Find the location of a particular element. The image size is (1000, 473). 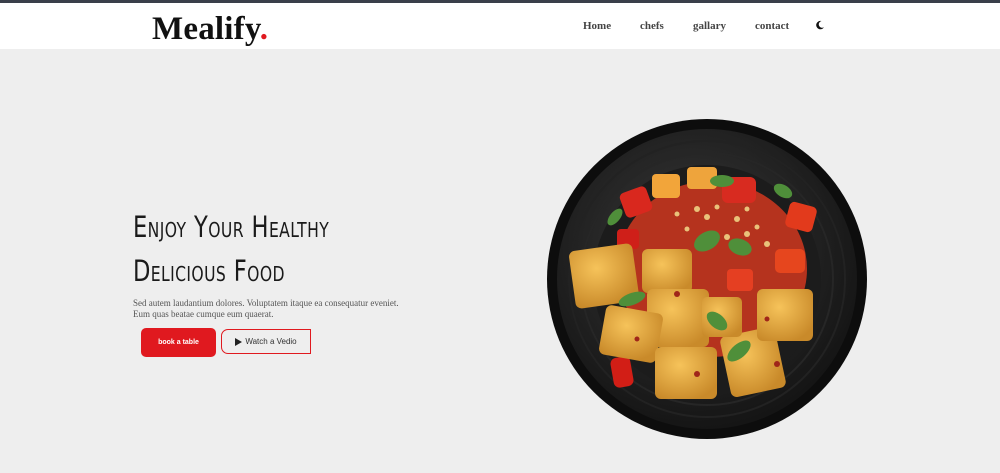

logo: Mealify. is located at coordinates (210, 29).